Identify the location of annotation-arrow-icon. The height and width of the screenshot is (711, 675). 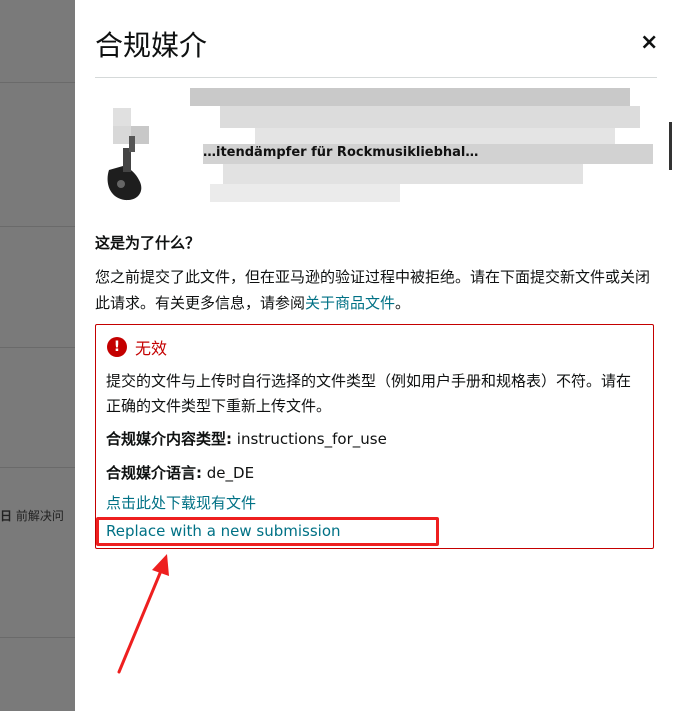
(143, 614).